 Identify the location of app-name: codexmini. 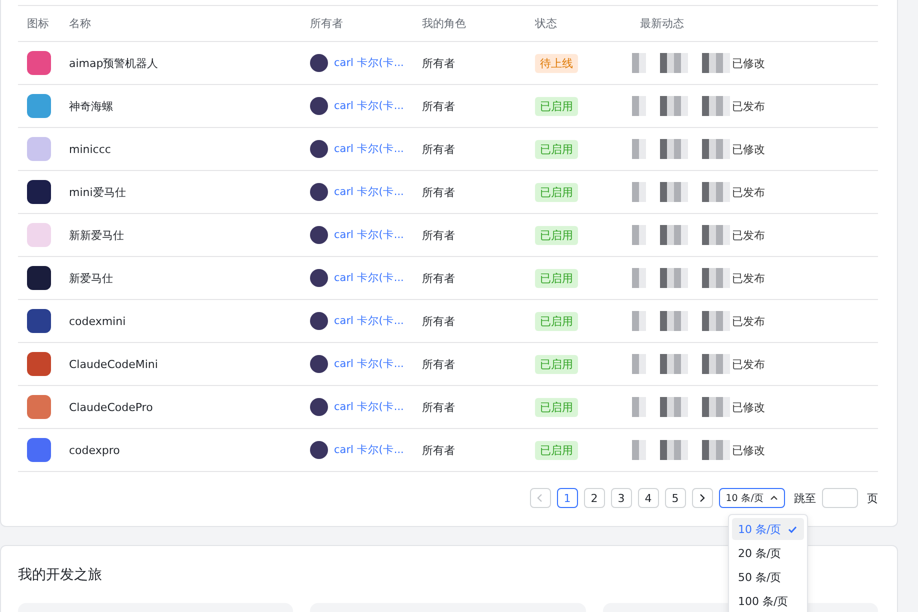
(98, 321).